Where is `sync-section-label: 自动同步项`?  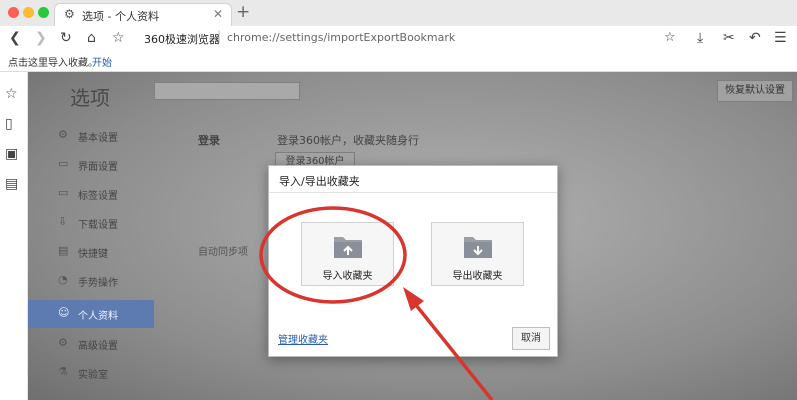 sync-section-label: 自动同步项 is located at coordinates (223, 252).